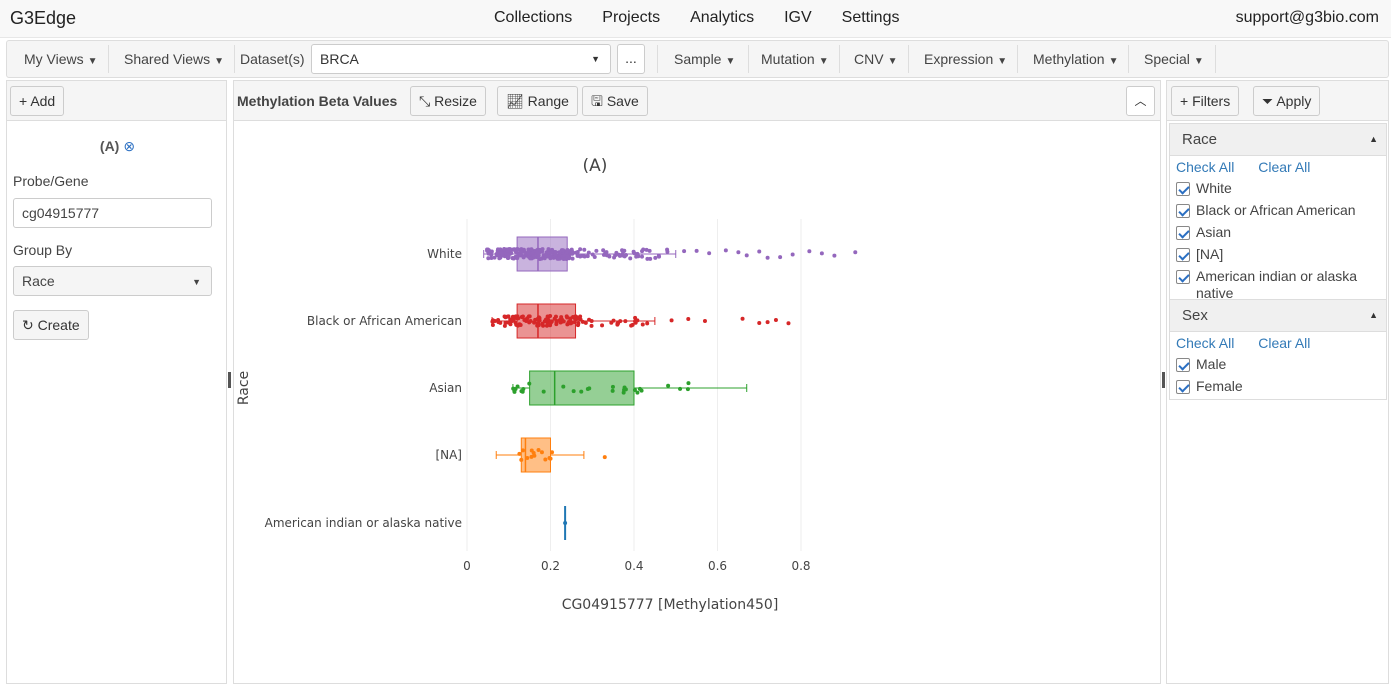 The width and height of the screenshot is (1391, 688). What do you see at coordinates (1140, 101) in the screenshot?
I see `collapse-button: ︿` at bounding box center [1140, 101].